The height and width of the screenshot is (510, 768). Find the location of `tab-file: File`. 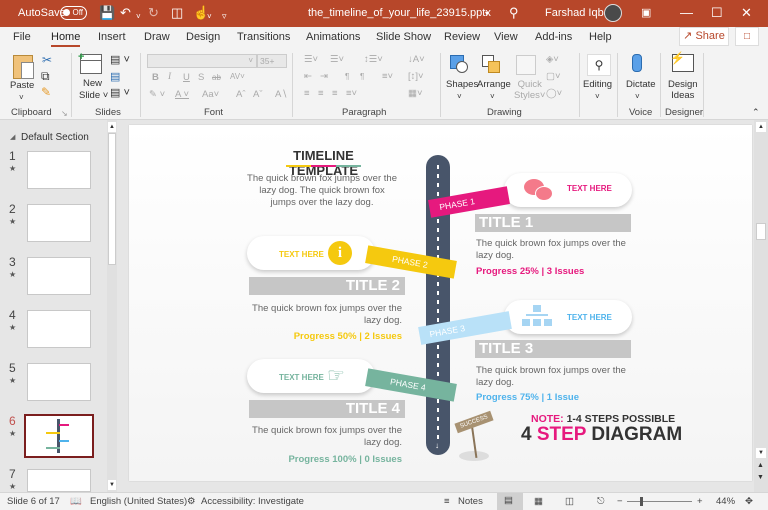

tab-file: File is located at coordinates (22, 37).